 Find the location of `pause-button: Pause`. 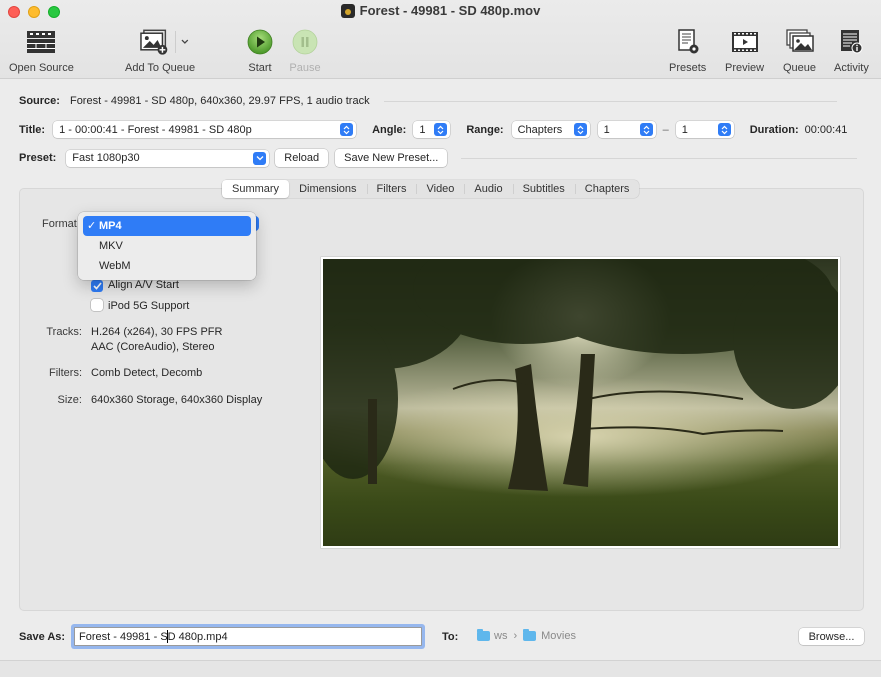

pause-button: Pause is located at coordinates (305, 51).